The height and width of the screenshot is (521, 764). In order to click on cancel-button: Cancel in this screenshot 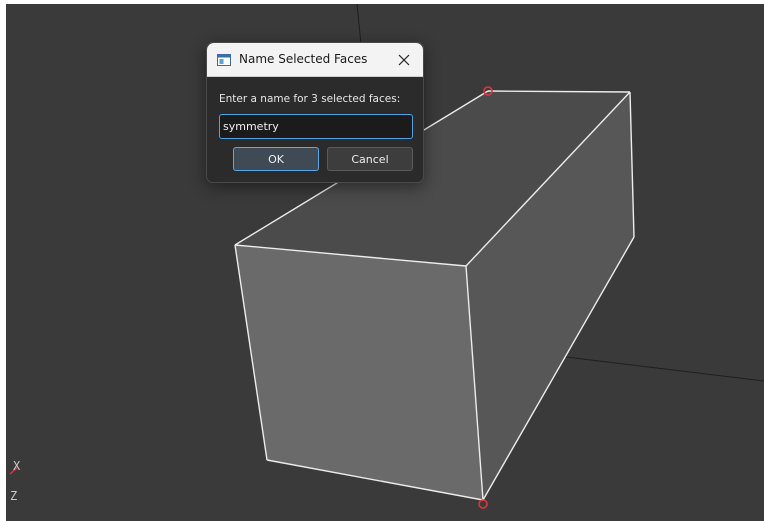, I will do `click(370, 159)`.